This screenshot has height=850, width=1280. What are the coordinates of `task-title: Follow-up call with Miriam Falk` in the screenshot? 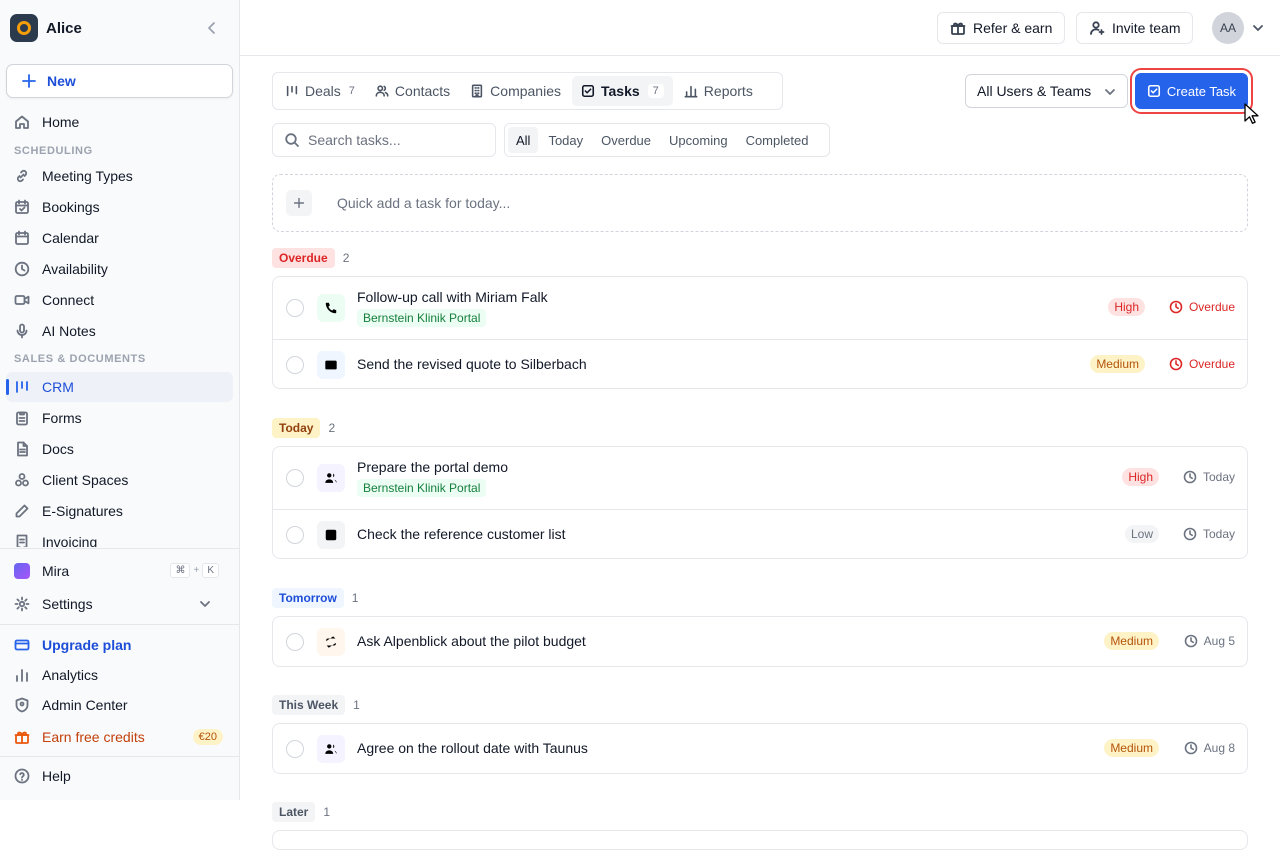 It's located at (452, 297).